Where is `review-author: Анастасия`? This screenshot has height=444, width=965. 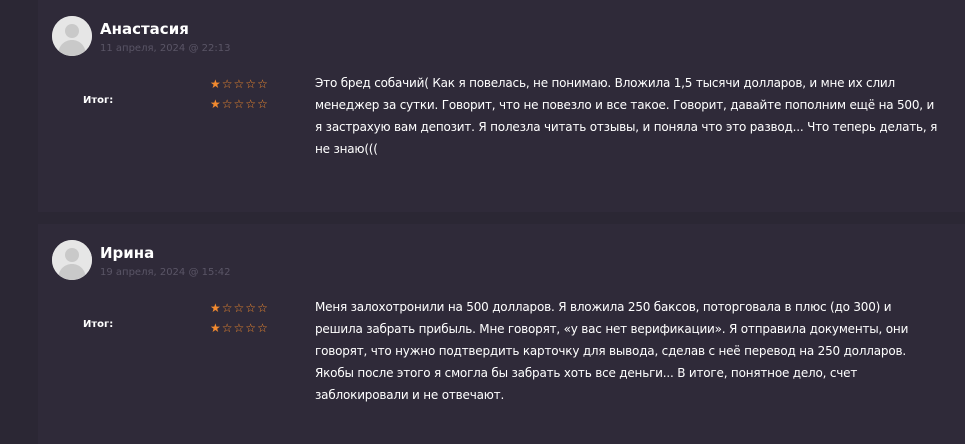
review-author: Анастасия is located at coordinates (144, 29).